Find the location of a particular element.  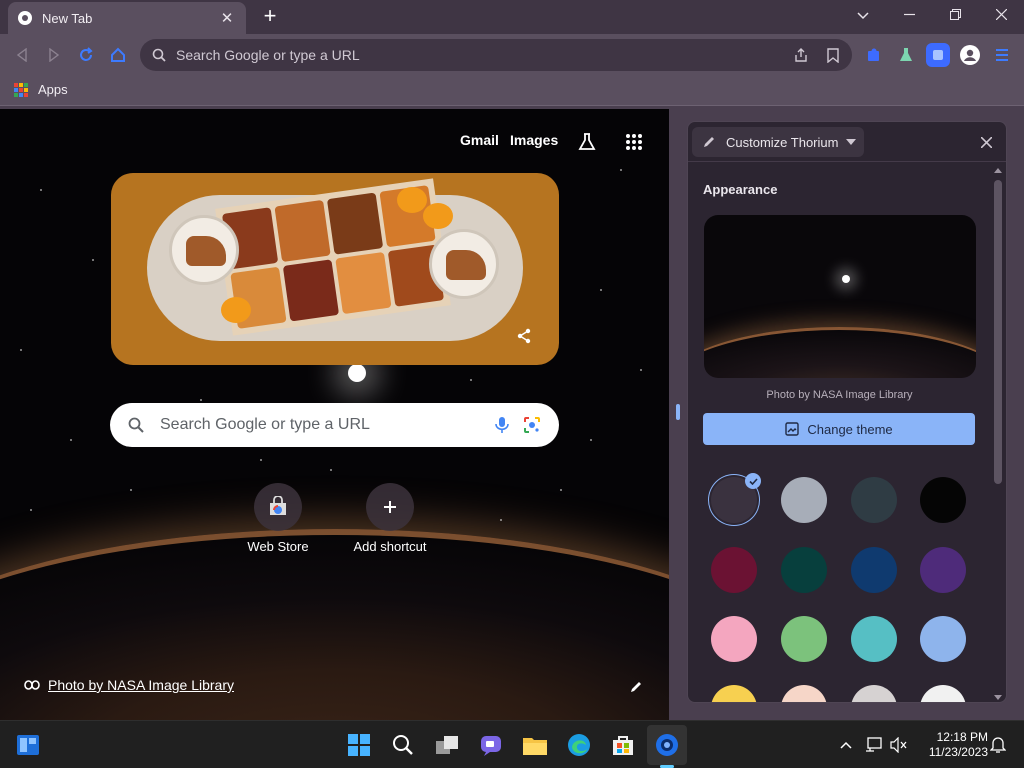

tab-search-button is located at coordinates (863, 16).